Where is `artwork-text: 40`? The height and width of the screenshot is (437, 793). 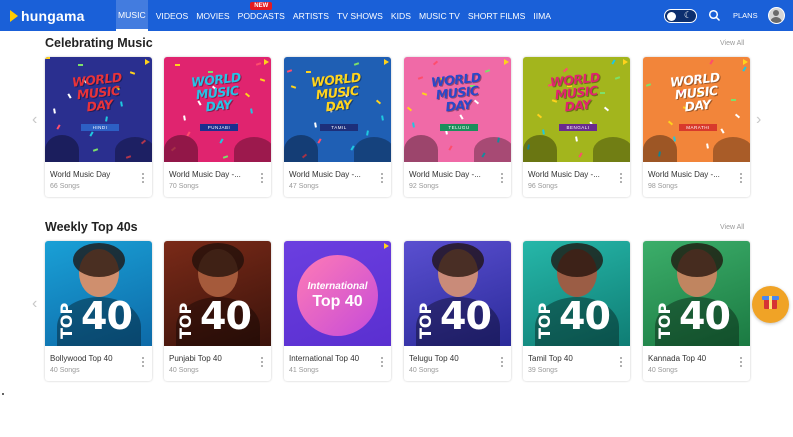
artwork-text: 40 is located at coordinates (107, 316).